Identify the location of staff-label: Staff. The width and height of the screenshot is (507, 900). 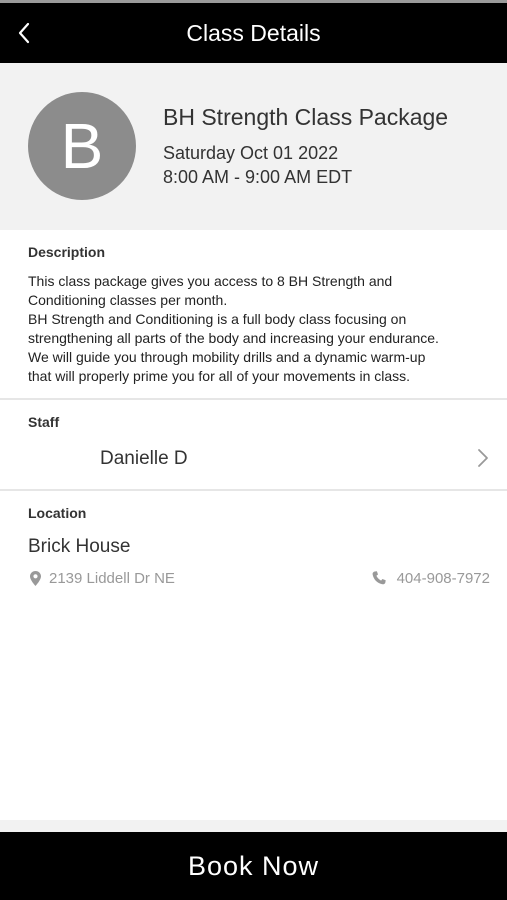
(44, 422).